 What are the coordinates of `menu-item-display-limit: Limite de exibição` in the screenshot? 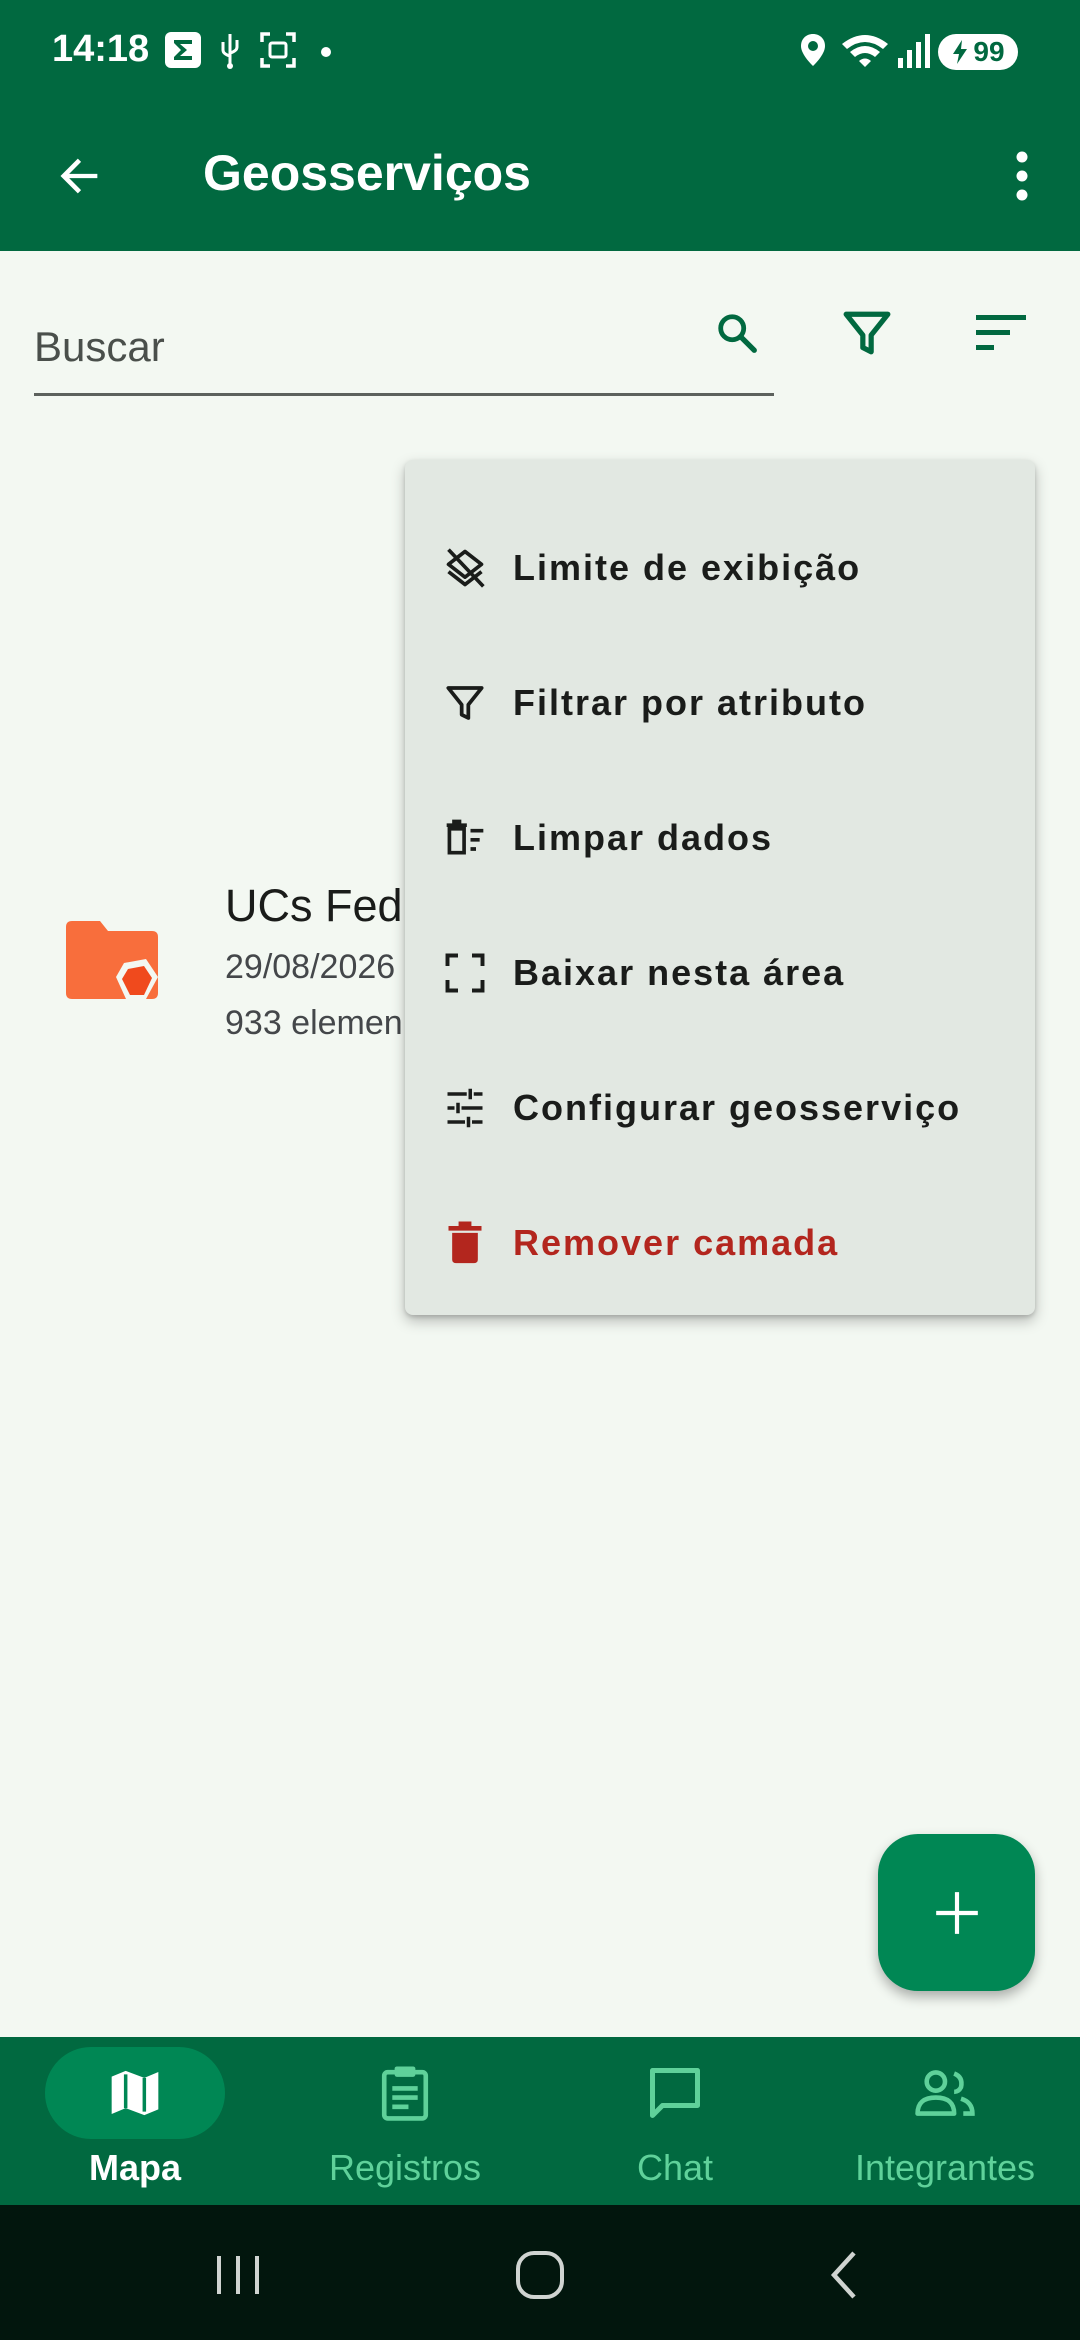 It's located at (720, 567).